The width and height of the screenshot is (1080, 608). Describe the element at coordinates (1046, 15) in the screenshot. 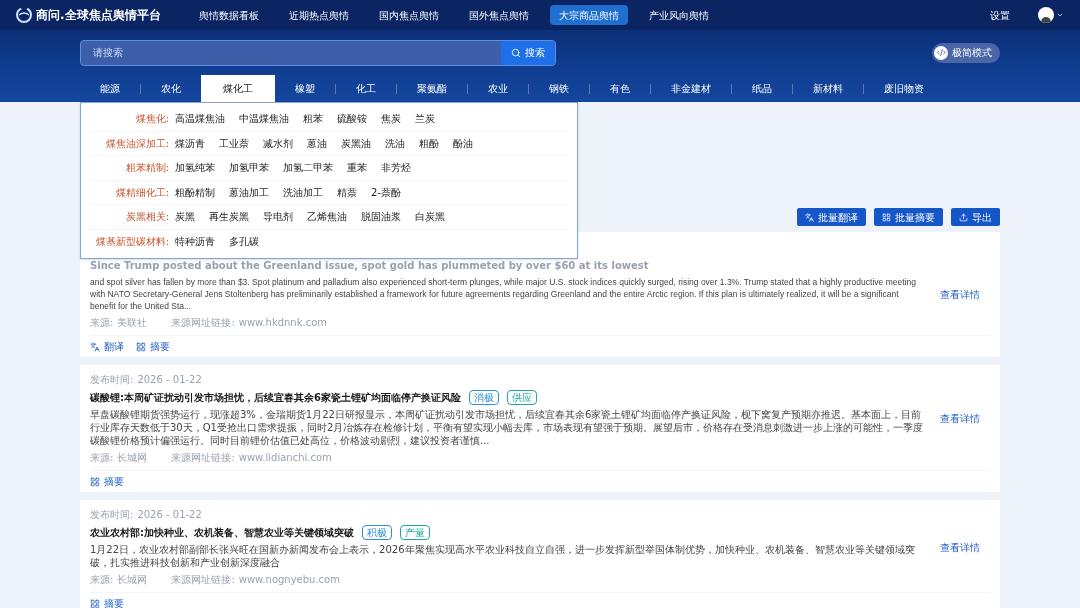

I see `user-avatar` at that location.